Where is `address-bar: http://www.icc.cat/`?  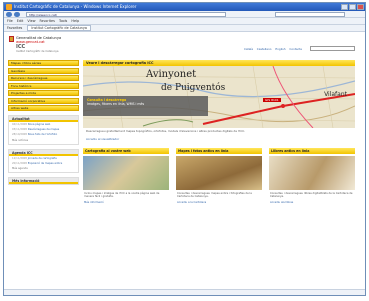
address-bar: http://www.icc.cat/ is located at coordinates (184, 14).